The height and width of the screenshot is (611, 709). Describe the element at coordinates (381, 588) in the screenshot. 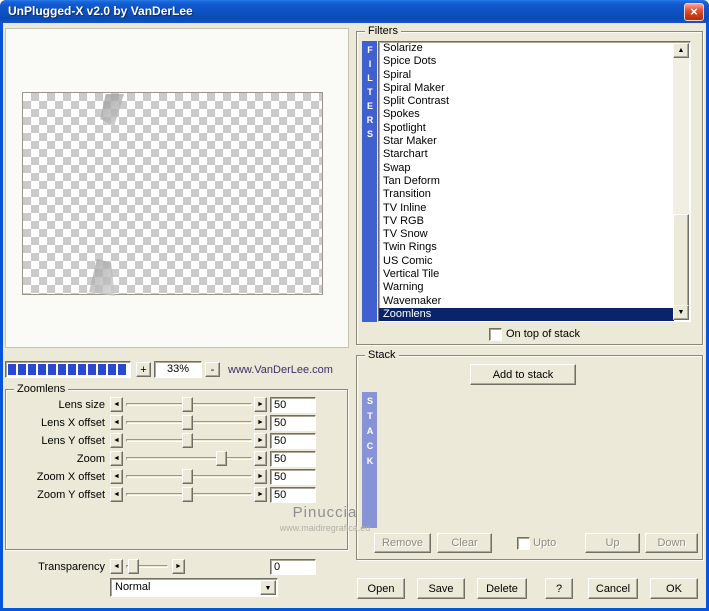

I see `open-button: Open` at that location.